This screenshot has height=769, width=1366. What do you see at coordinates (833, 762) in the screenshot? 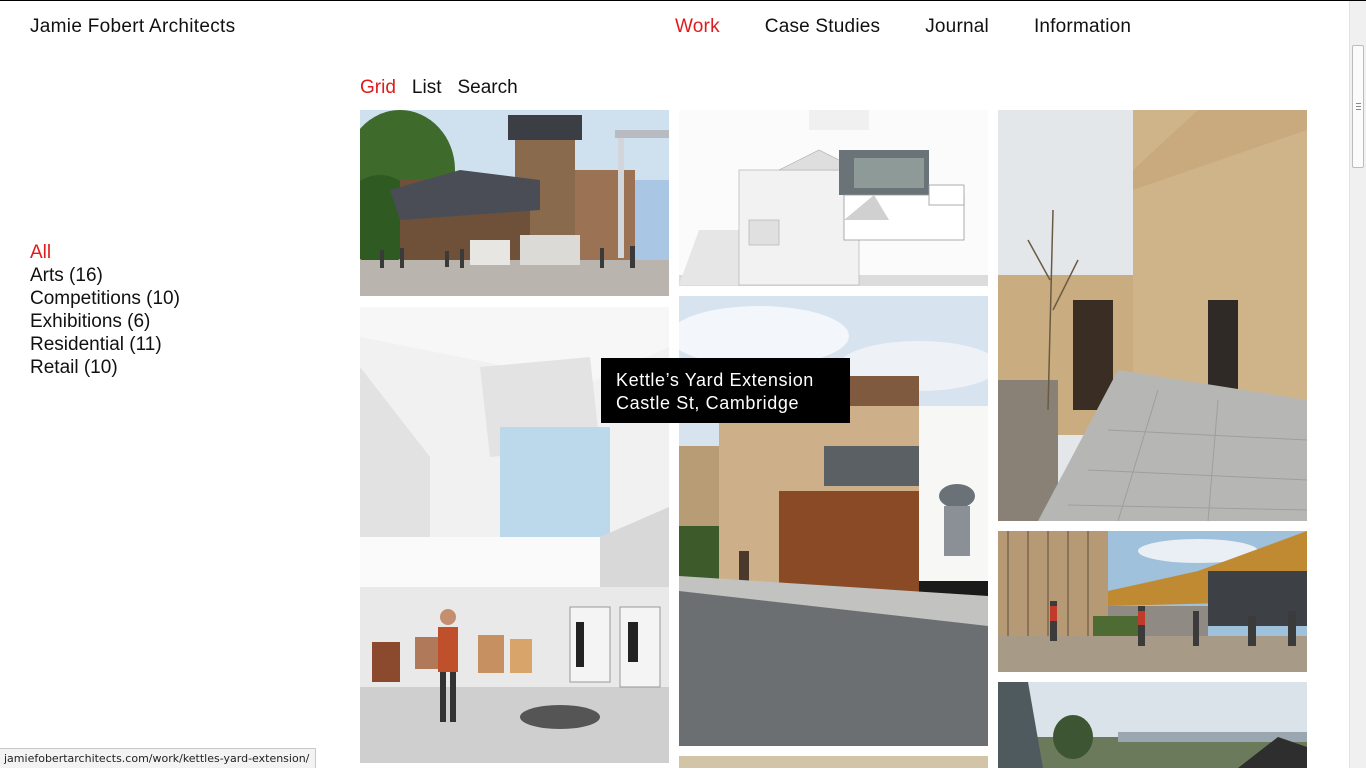
I see `project-thumbnail-partial-bottom` at bounding box center [833, 762].